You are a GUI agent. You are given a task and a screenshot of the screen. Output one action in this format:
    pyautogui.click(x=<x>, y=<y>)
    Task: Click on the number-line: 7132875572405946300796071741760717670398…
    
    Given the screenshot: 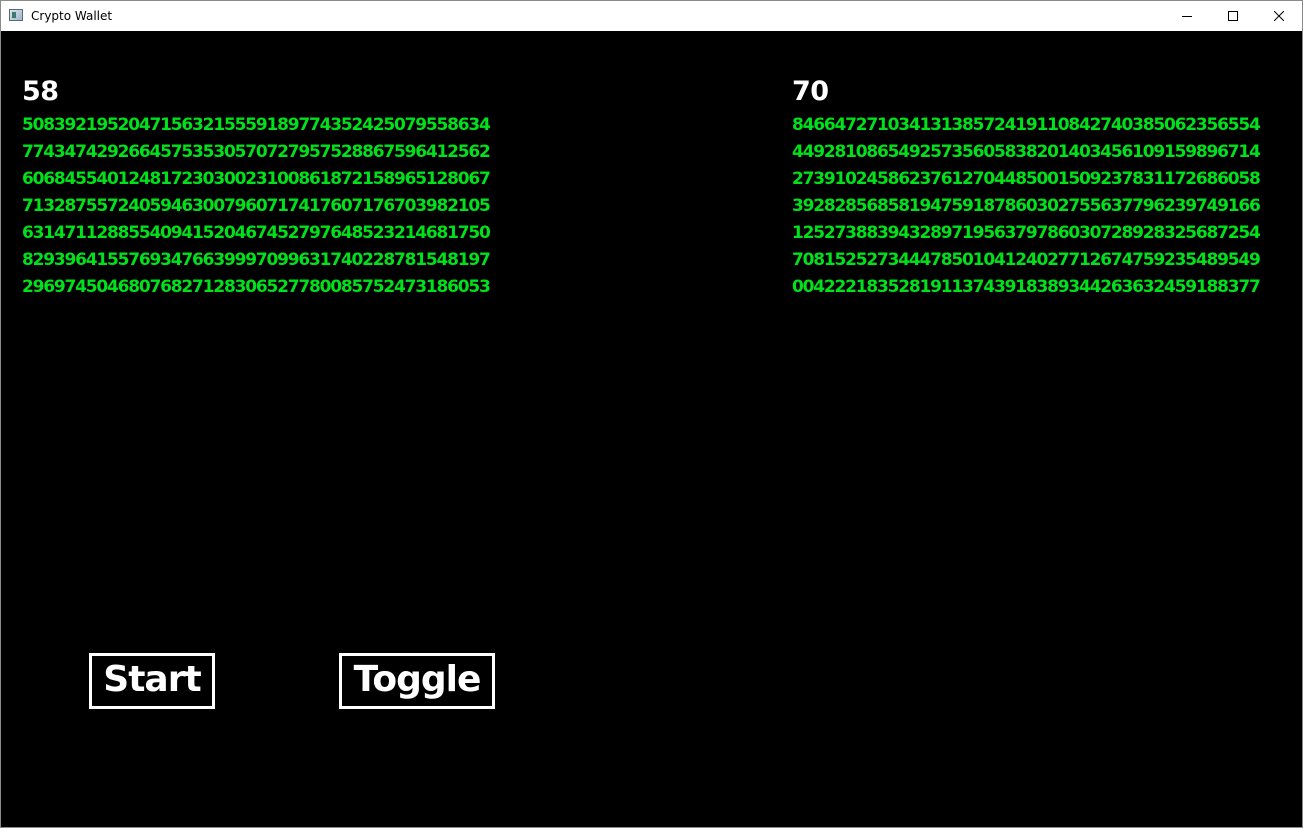 What is the action you would take?
    pyautogui.click(x=256, y=206)
    